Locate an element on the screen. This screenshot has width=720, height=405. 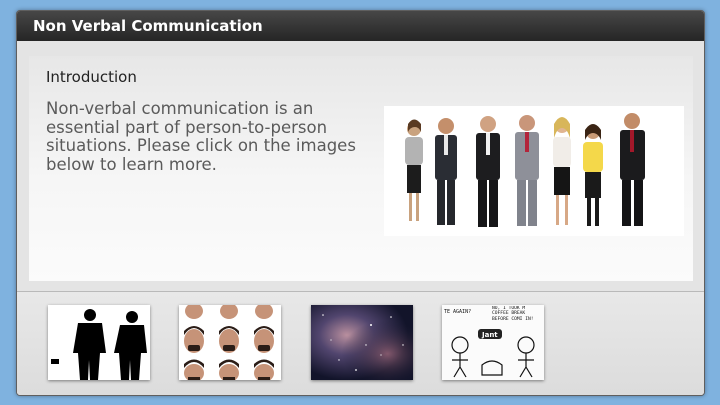
section-heading: Introduction is located at coordinates (91, 77).